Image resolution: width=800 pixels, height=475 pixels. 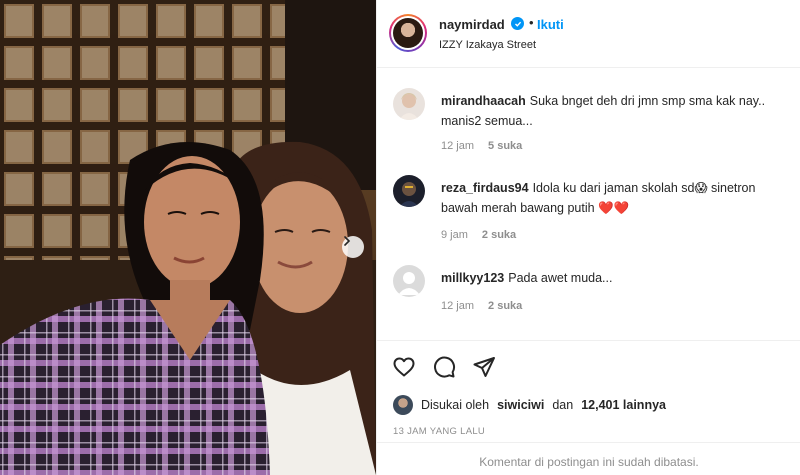 What do you see at coordinates (563, 405) in the screenshot?
I see `likes-conjunction: dan` at bounding box center [563, 405].